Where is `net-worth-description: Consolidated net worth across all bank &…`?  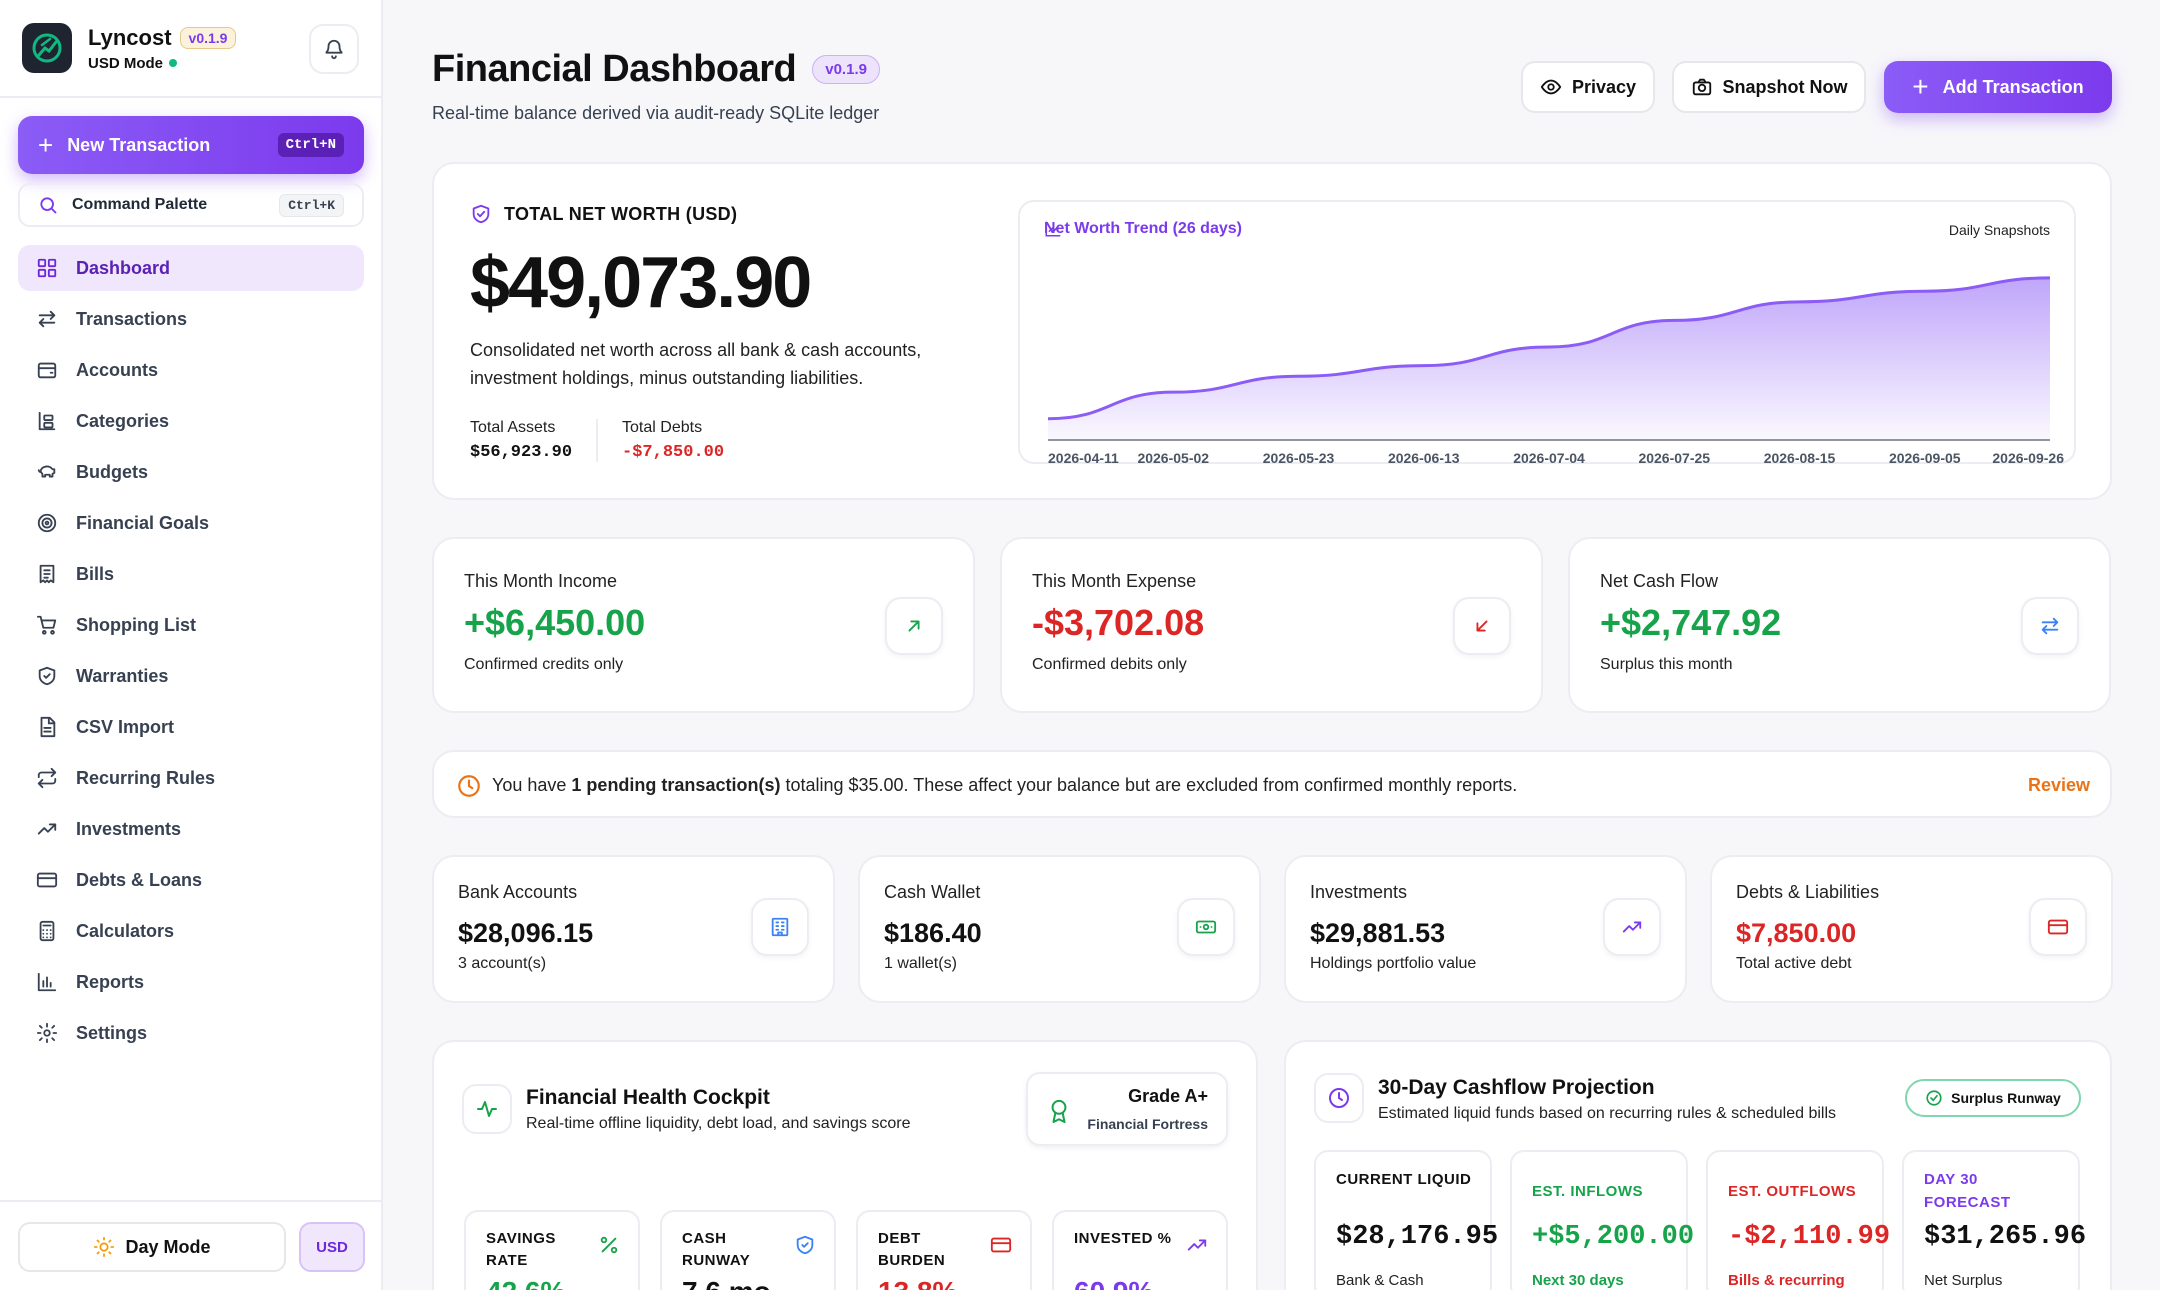 net-worth-description: Consolidated net worth across all bank &… is located at coordinates (696, 364).